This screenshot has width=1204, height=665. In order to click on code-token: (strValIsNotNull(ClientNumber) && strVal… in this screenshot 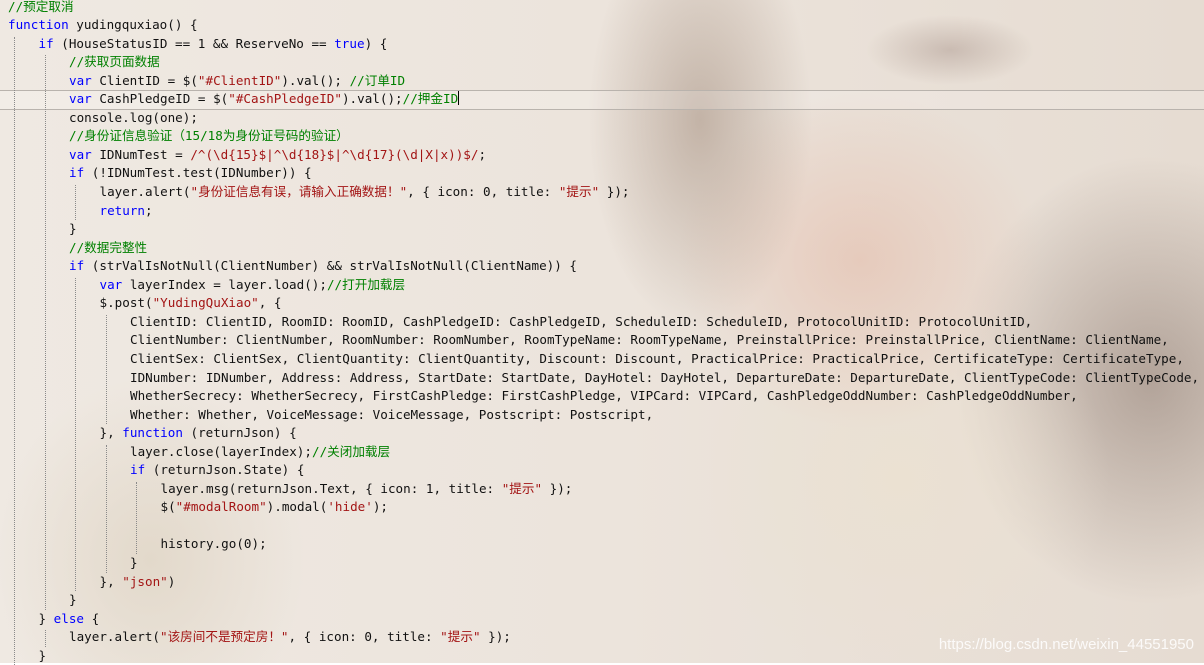, I will do `click(331, 266)`.